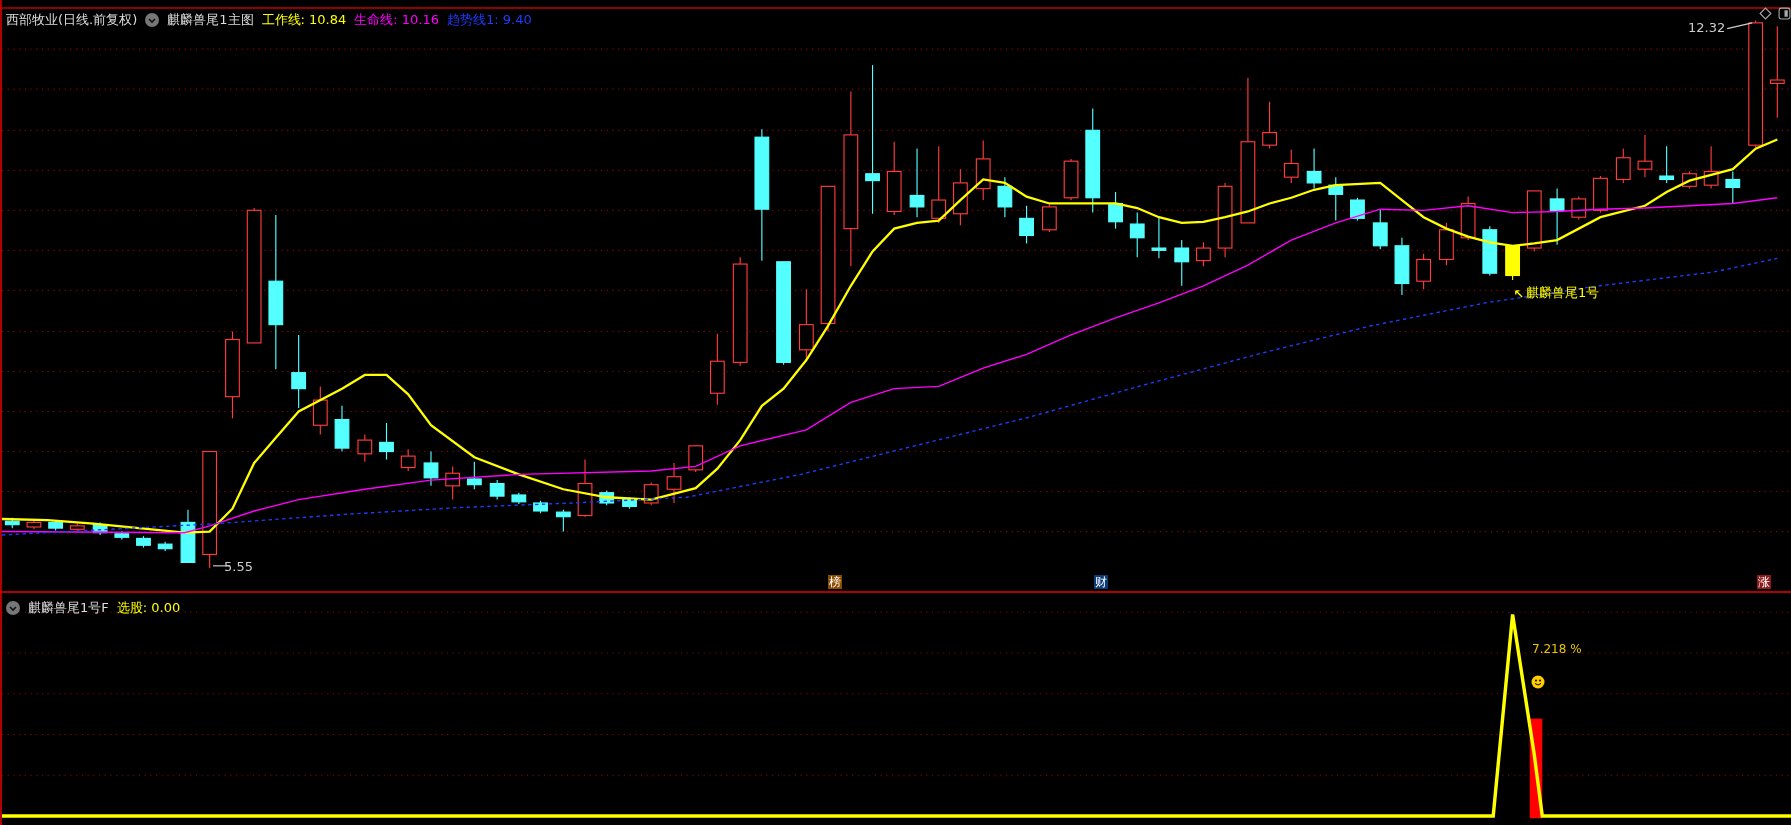  What do you see at coordinates (1557, 649) in the screenshot?
I see `percent-label: 7.218 %` at bounding box center [1557, 649].